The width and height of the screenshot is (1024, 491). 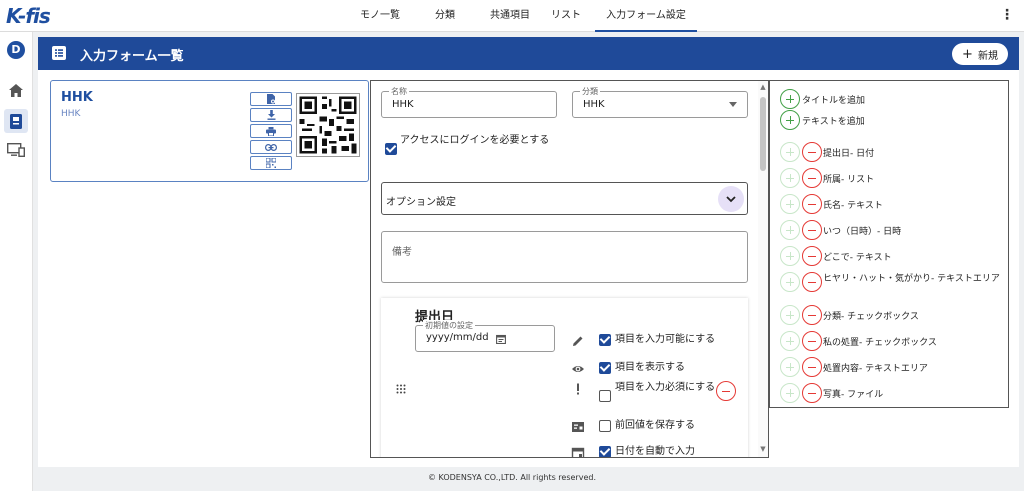 I want to click on name-field-label: 名称, so click(x=399, y=91).